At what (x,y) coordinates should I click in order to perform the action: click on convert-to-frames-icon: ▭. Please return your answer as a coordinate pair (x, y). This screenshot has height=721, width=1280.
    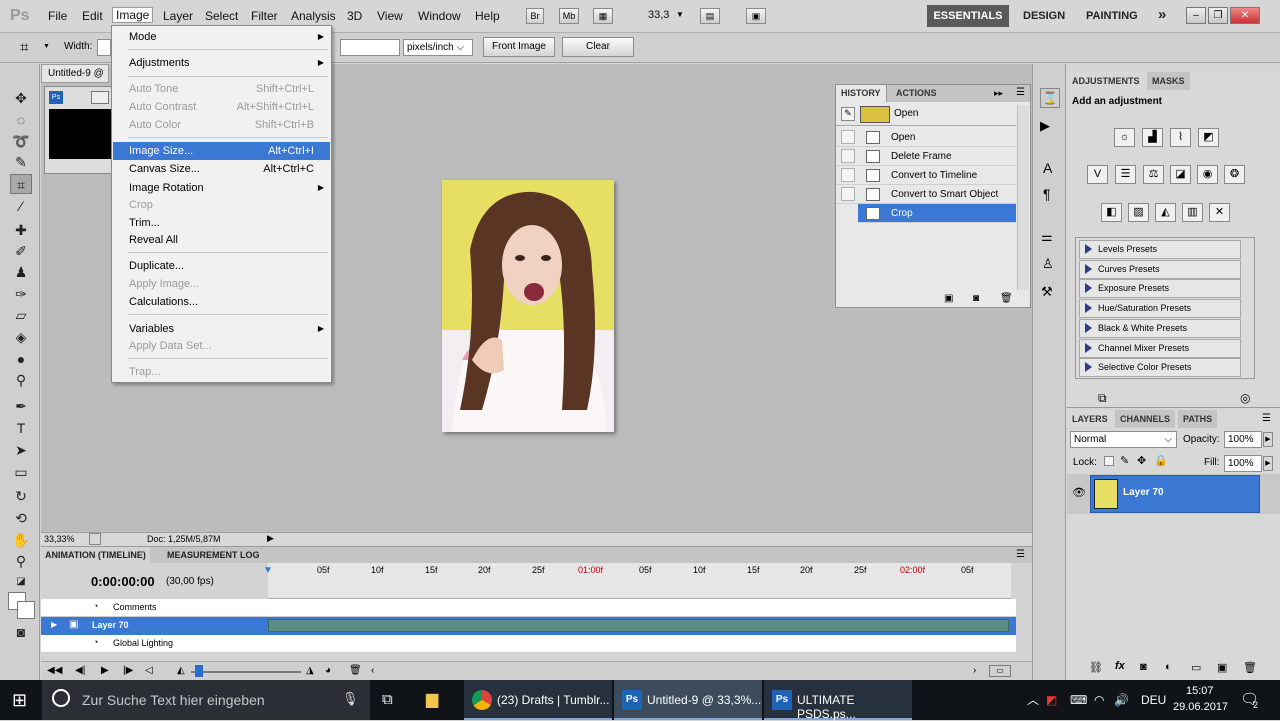
    Looking at the image, I should click on (1000, 671).